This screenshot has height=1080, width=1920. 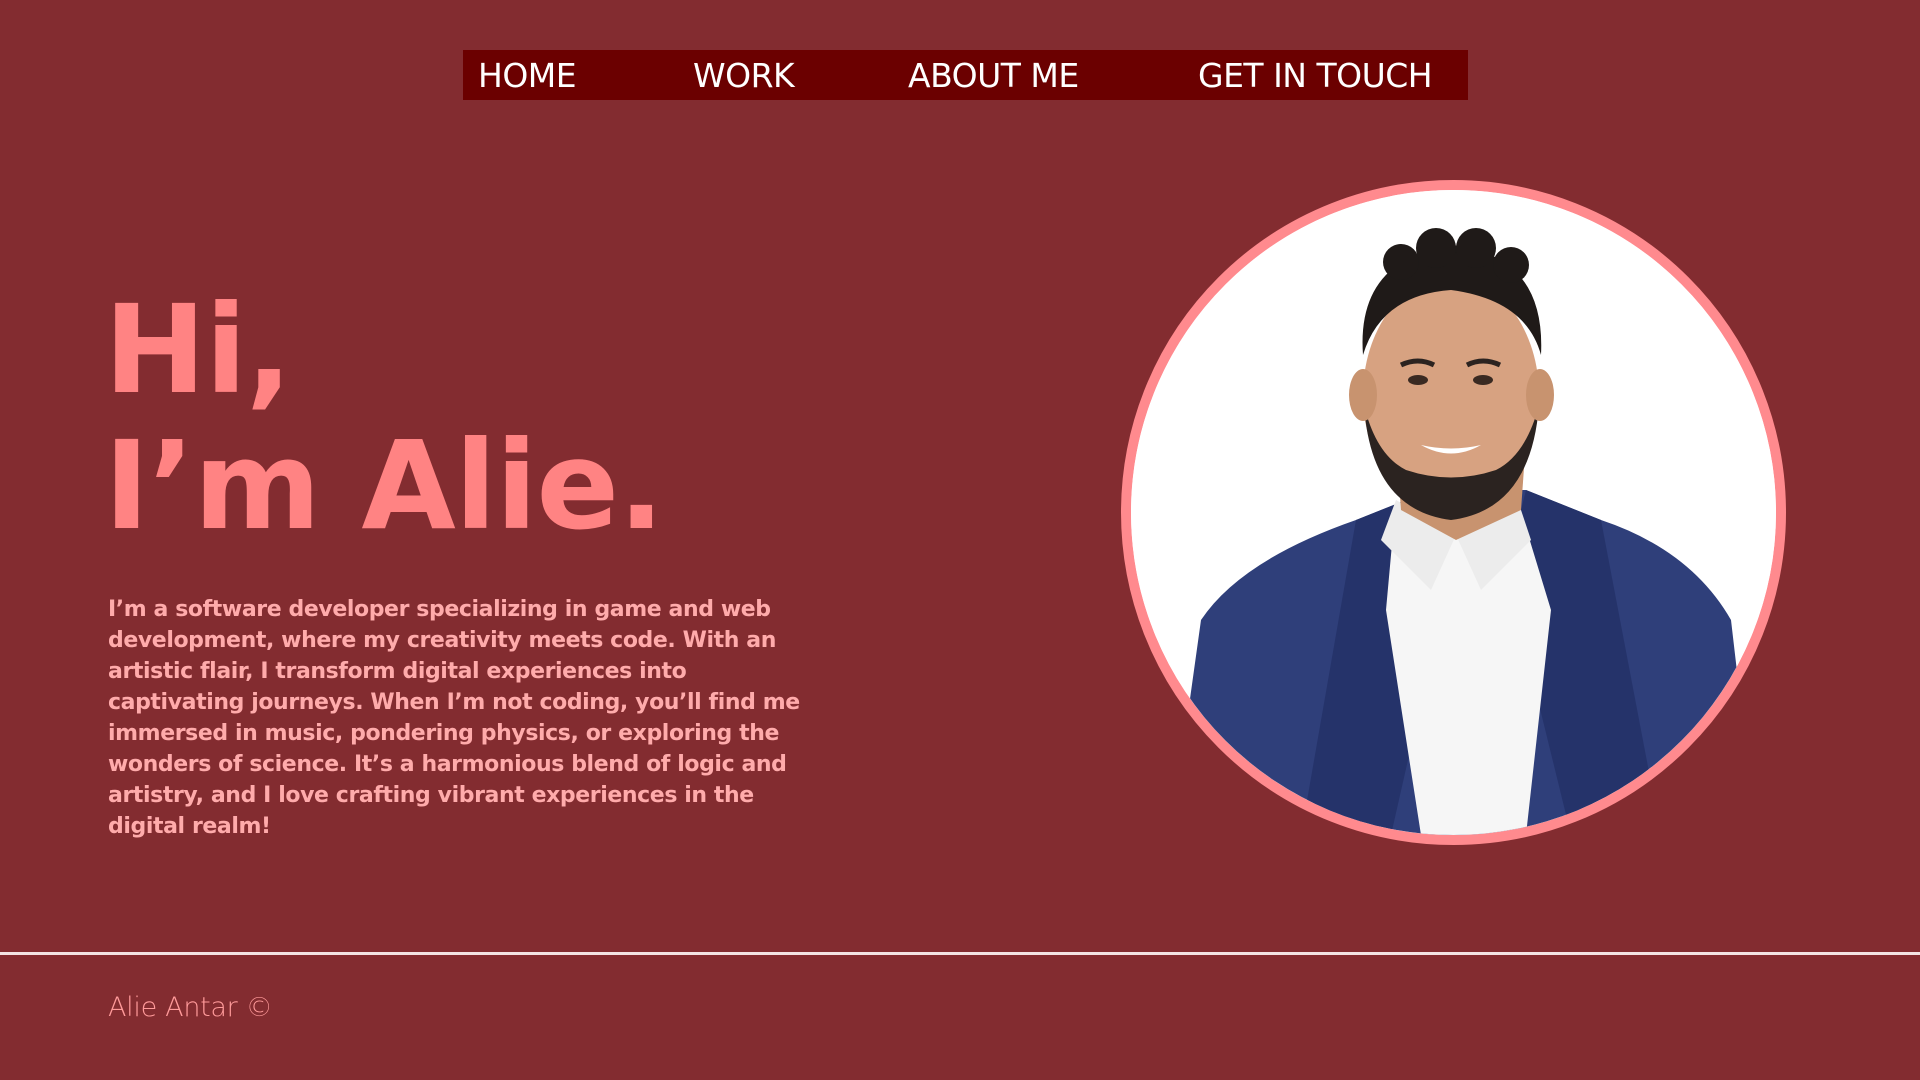 What do you see at coordinates (527, 75) in the screenshot?
I see `nav-home-link: HOME` at bounding box center [527, 75].